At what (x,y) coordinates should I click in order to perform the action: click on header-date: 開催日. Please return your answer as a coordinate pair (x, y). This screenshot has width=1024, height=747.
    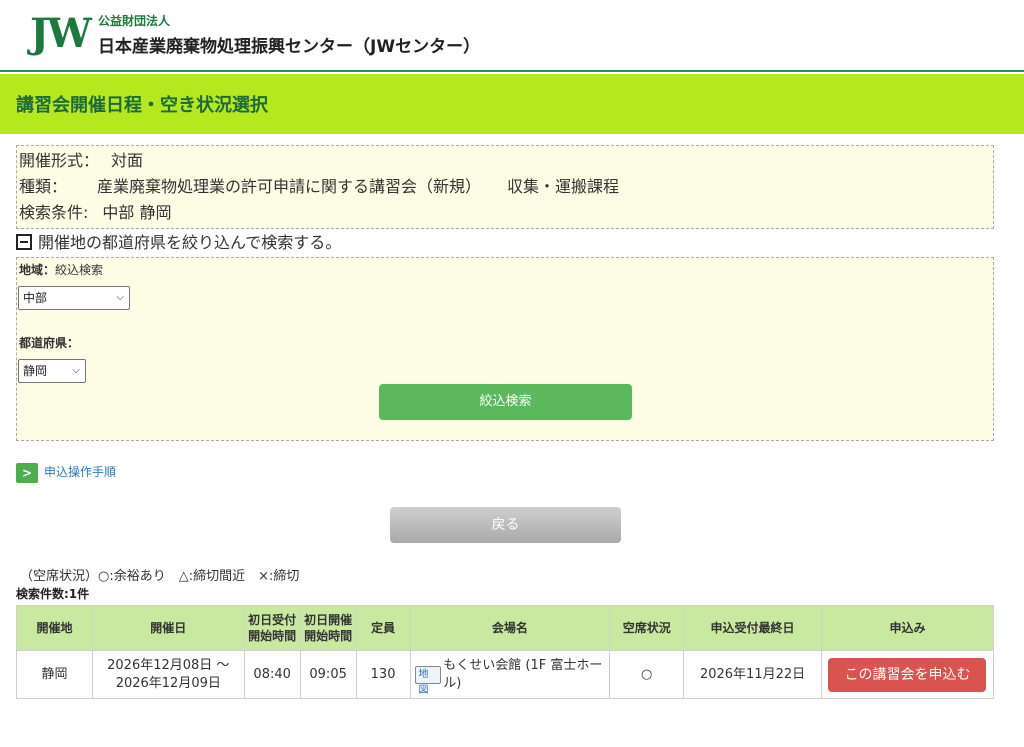
    Looking at the image, I should click on (168, 628).